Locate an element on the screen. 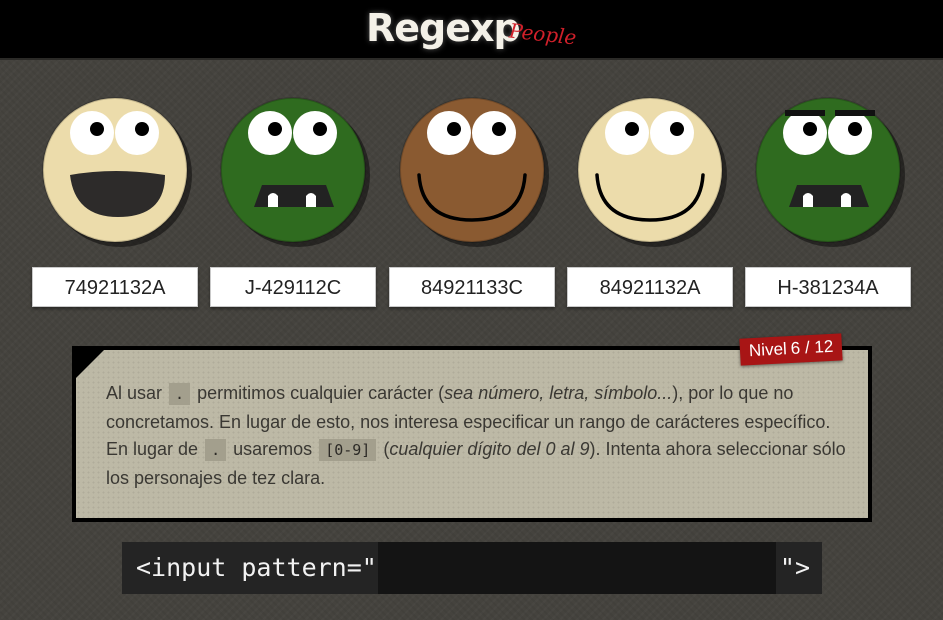 The width and height of the screenshot is (943, 620). panel-corner-decoration is located at coordinates (90, 364).